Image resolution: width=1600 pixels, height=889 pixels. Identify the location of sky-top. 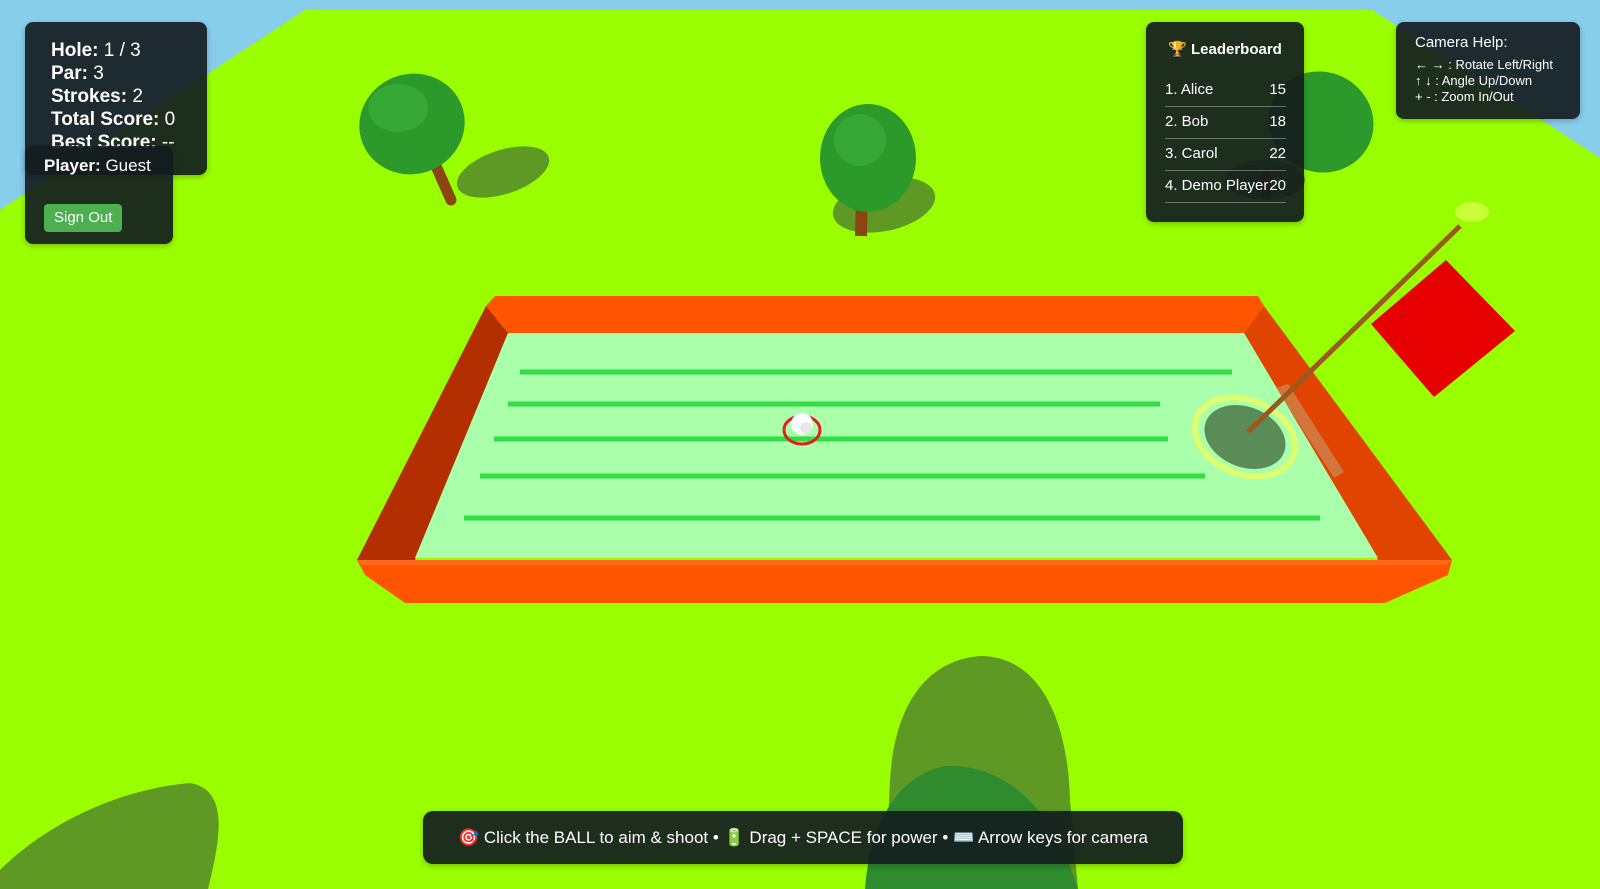
(800, 5).